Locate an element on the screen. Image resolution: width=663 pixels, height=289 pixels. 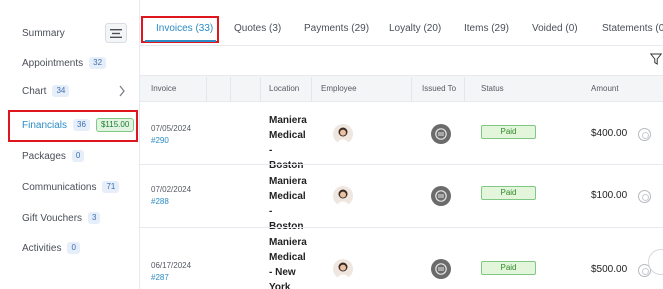
sidebar-item-activities: Activities 0 is located at coordinates (51, 248).